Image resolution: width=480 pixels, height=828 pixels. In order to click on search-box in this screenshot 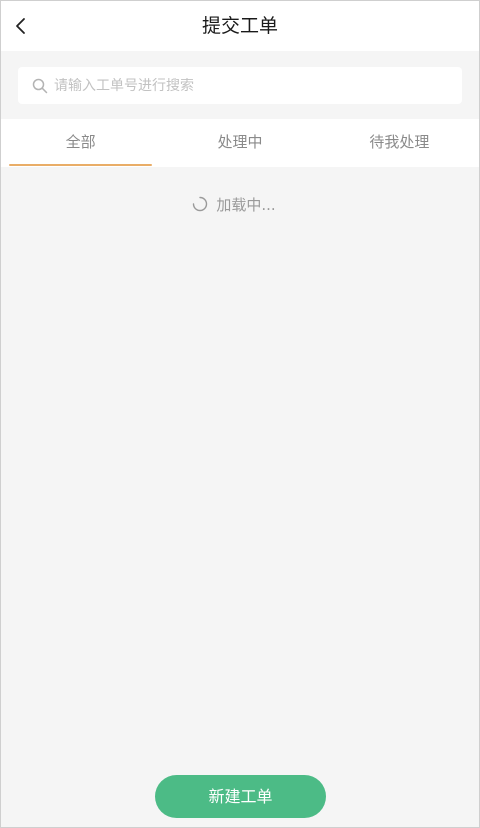, I will do `click(240, 85)`.